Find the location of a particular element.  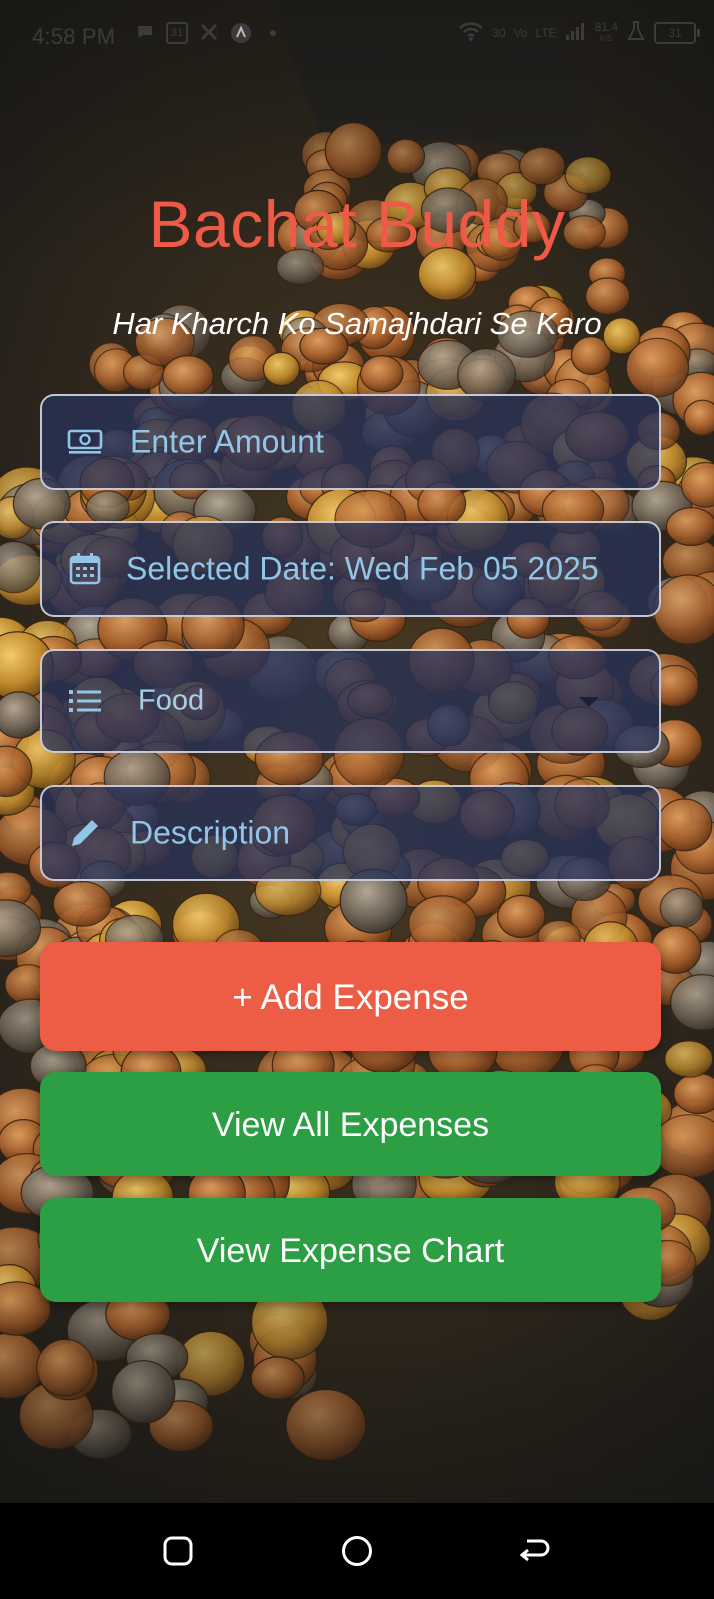

wifi-icon is located at coordinates (471, 32).